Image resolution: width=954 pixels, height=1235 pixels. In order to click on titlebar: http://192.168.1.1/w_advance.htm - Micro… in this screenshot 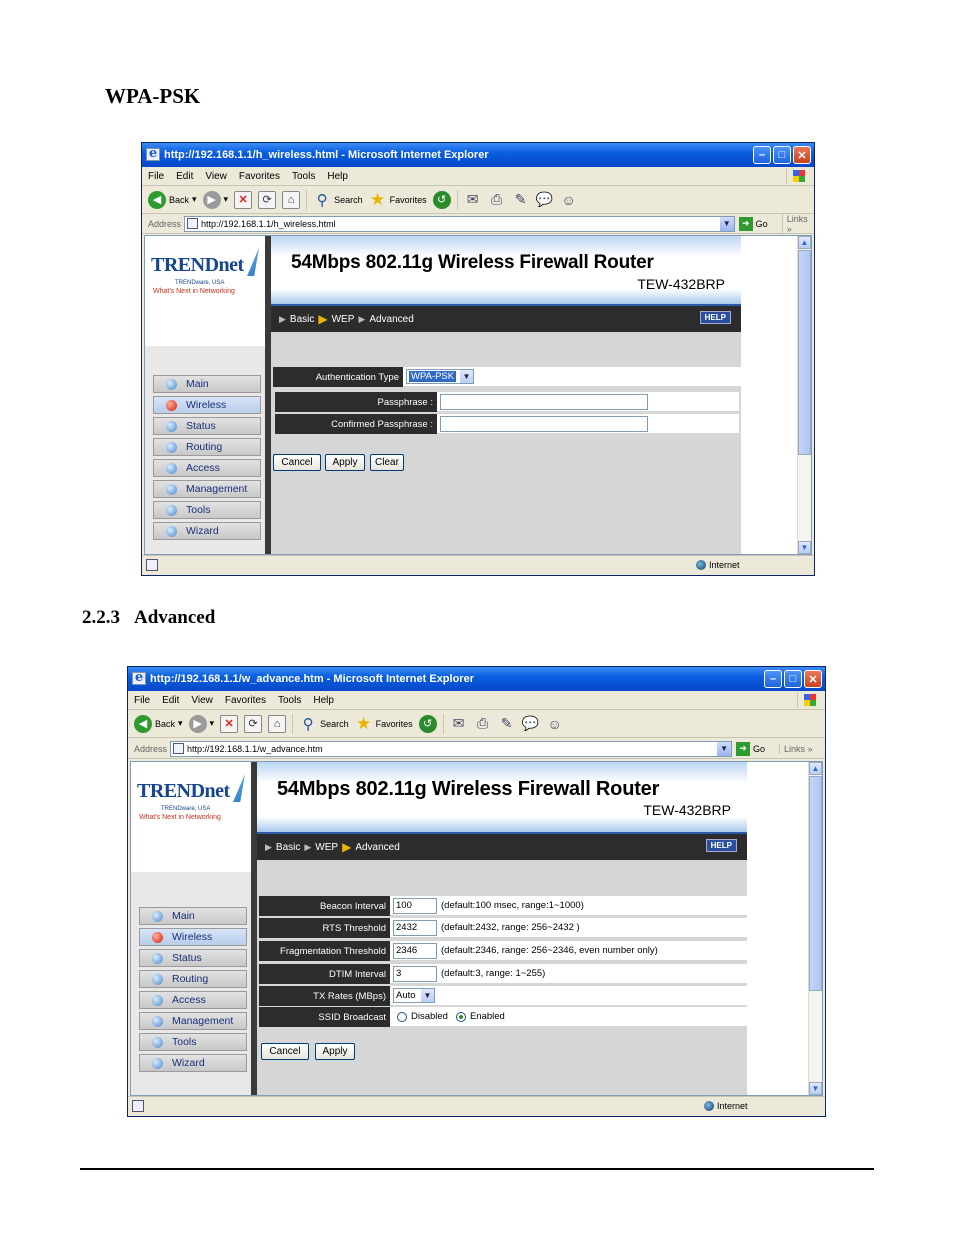, I will do `click(476, 679)`.